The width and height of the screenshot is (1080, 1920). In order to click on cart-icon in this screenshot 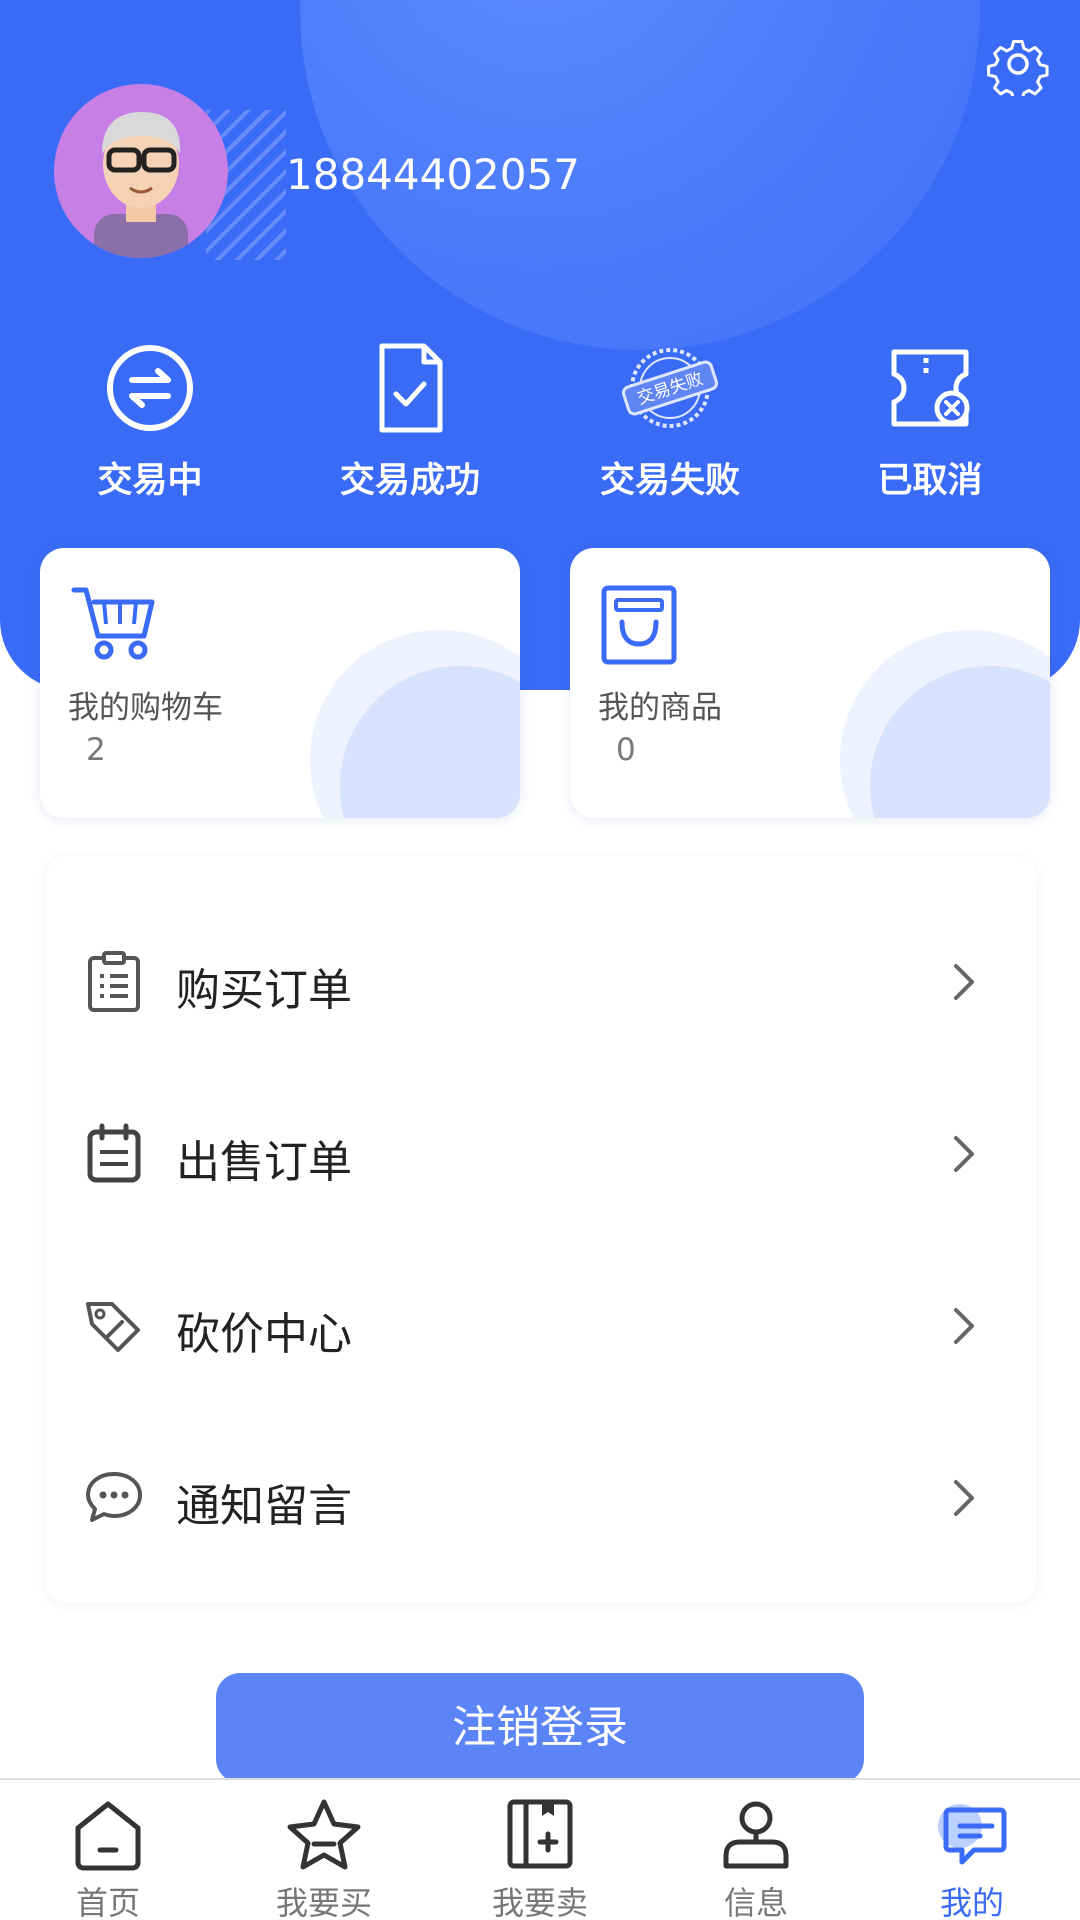, I will do `click(113, 623)`.